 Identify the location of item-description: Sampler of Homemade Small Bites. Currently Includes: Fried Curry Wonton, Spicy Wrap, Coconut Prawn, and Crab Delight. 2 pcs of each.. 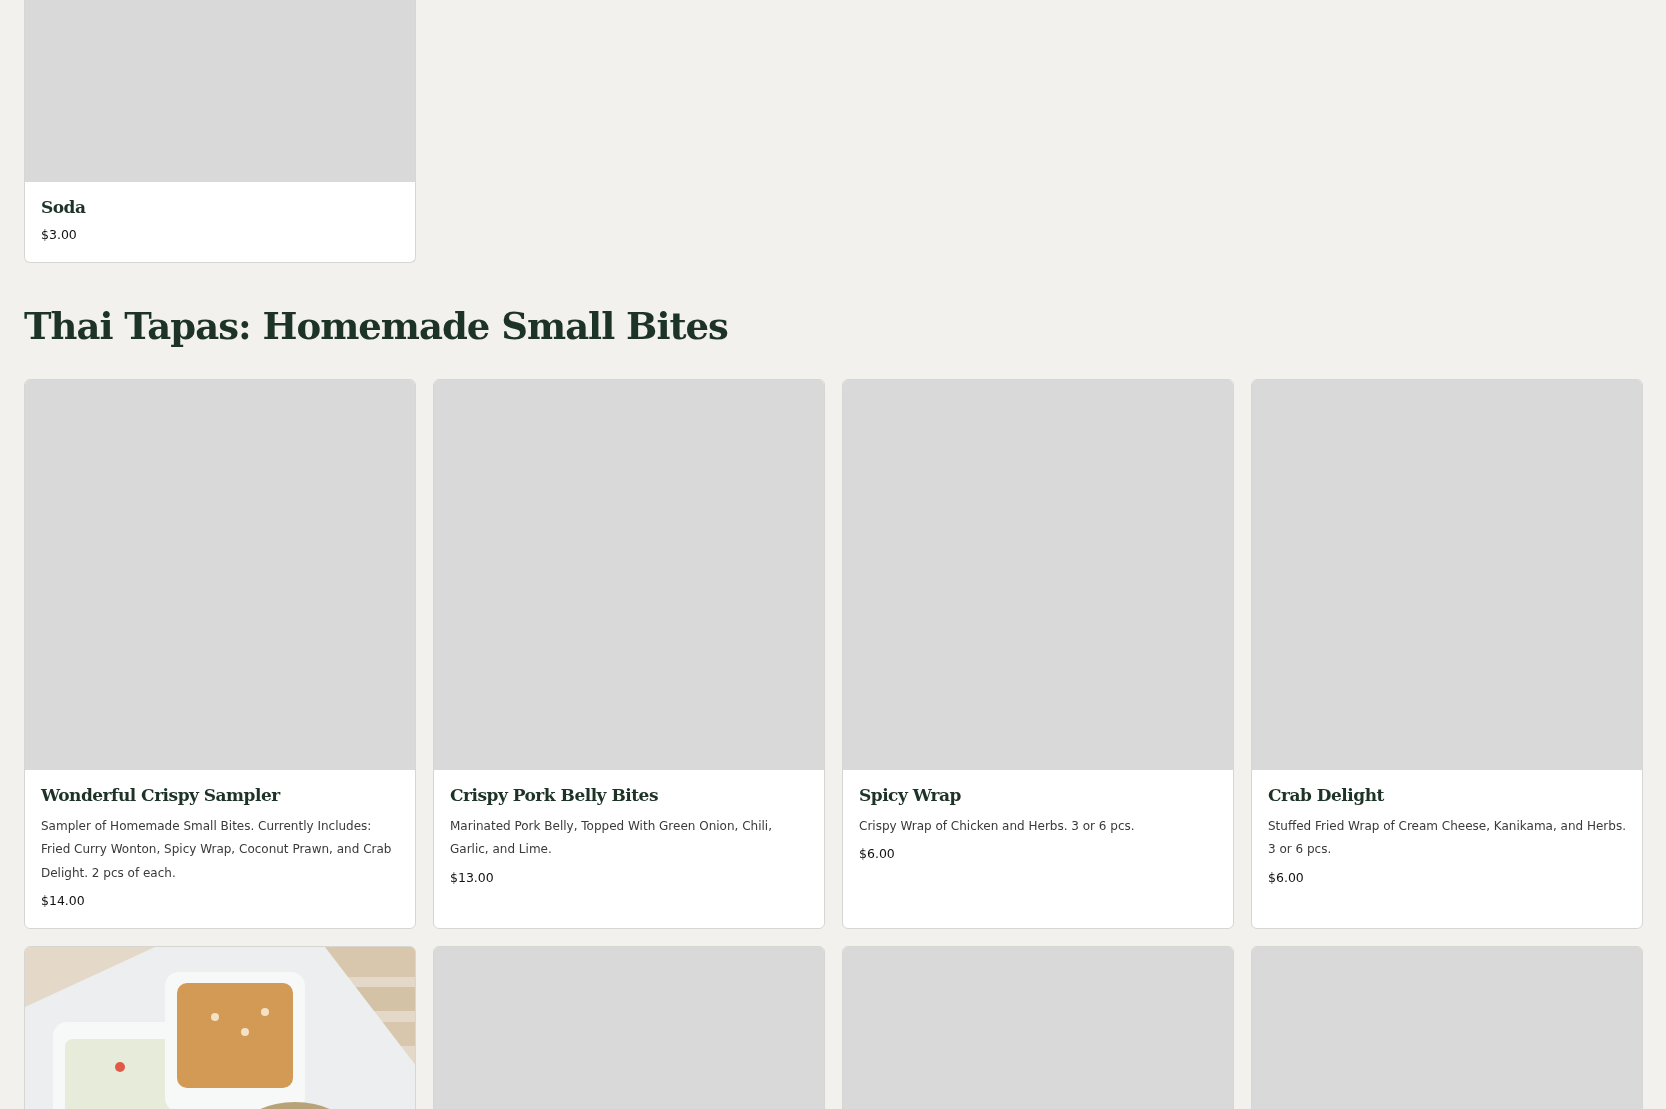
(217, 849).